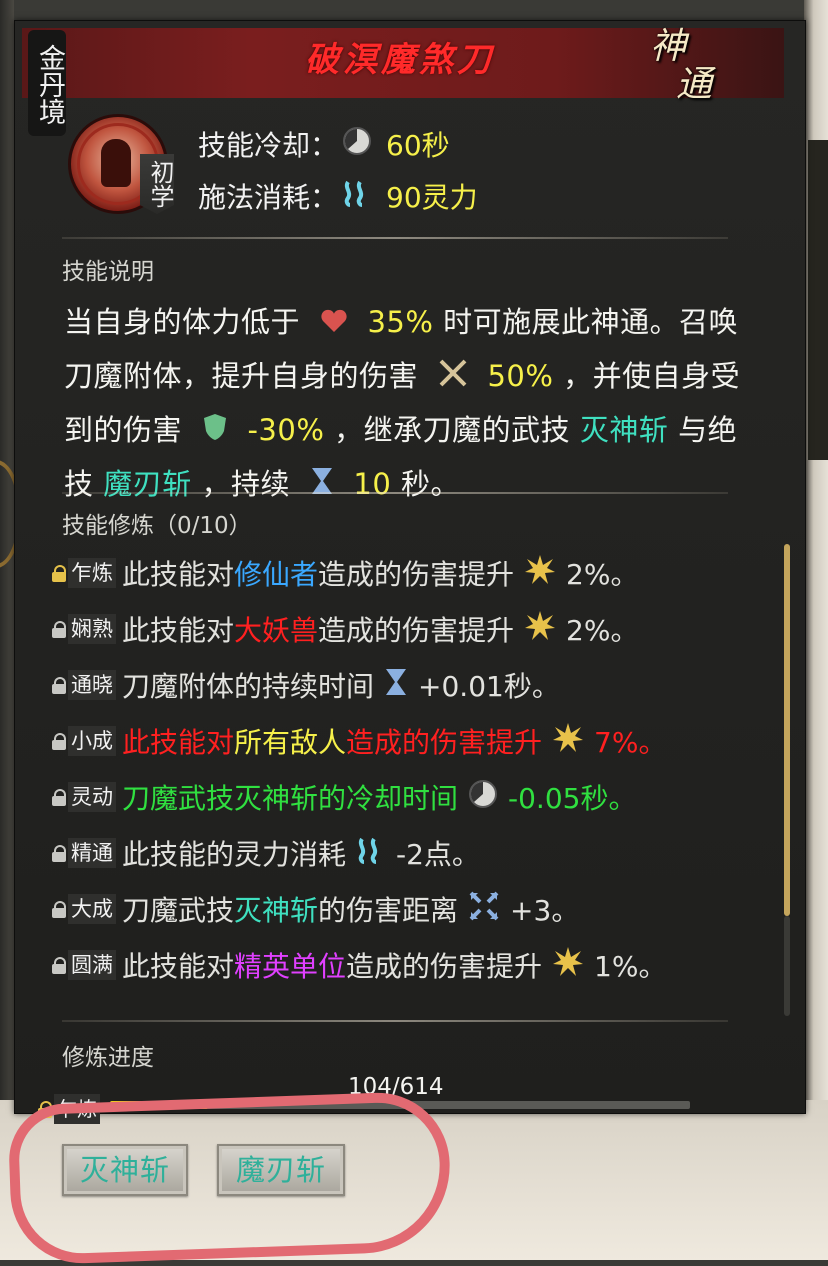 The width and height of the screenshot is (828, 1266). What do you see at coordinates (182, 322) in the screenshot?
I see `desc-text-1: 当自身的体力低于` at bounding box center [182, 322].